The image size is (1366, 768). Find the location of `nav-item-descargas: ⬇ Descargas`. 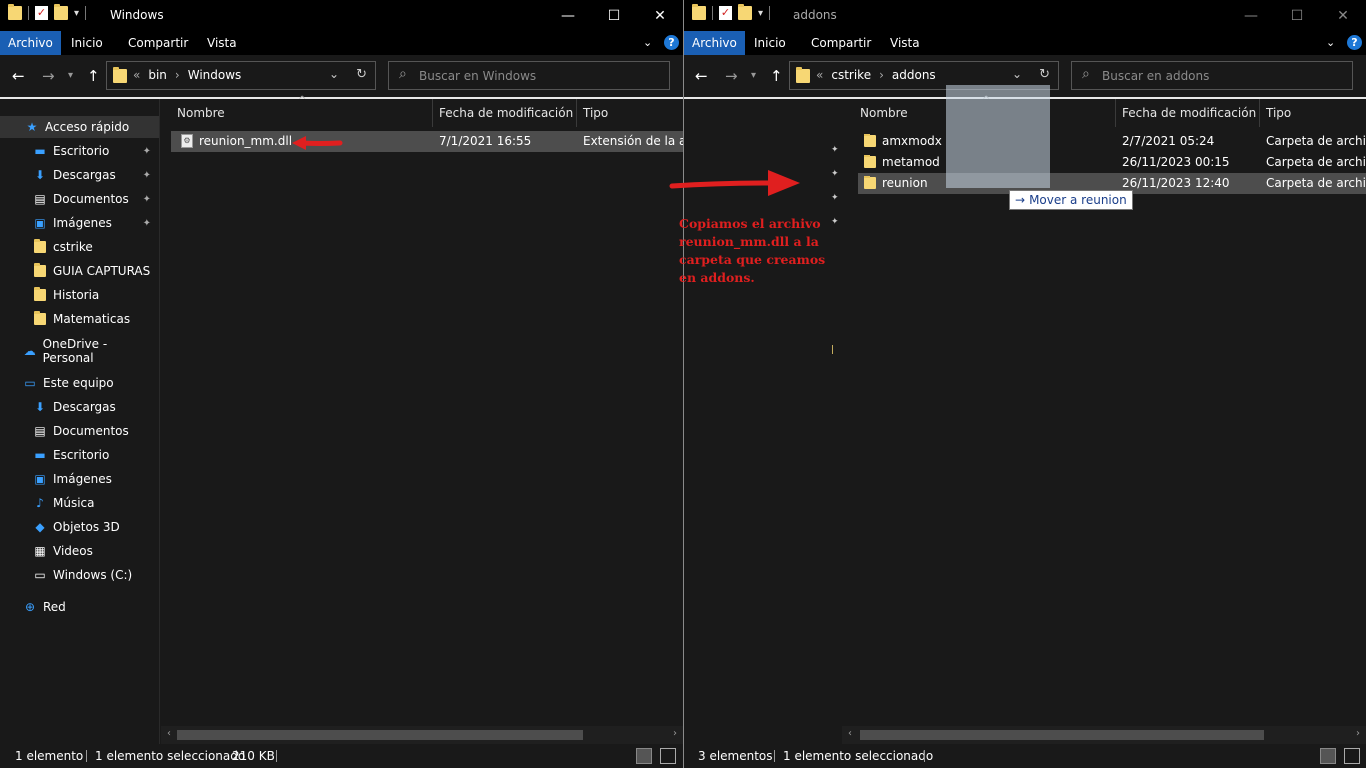

nav-item-descargas: ⬇ Descargas is located at coordinates (79, 407).